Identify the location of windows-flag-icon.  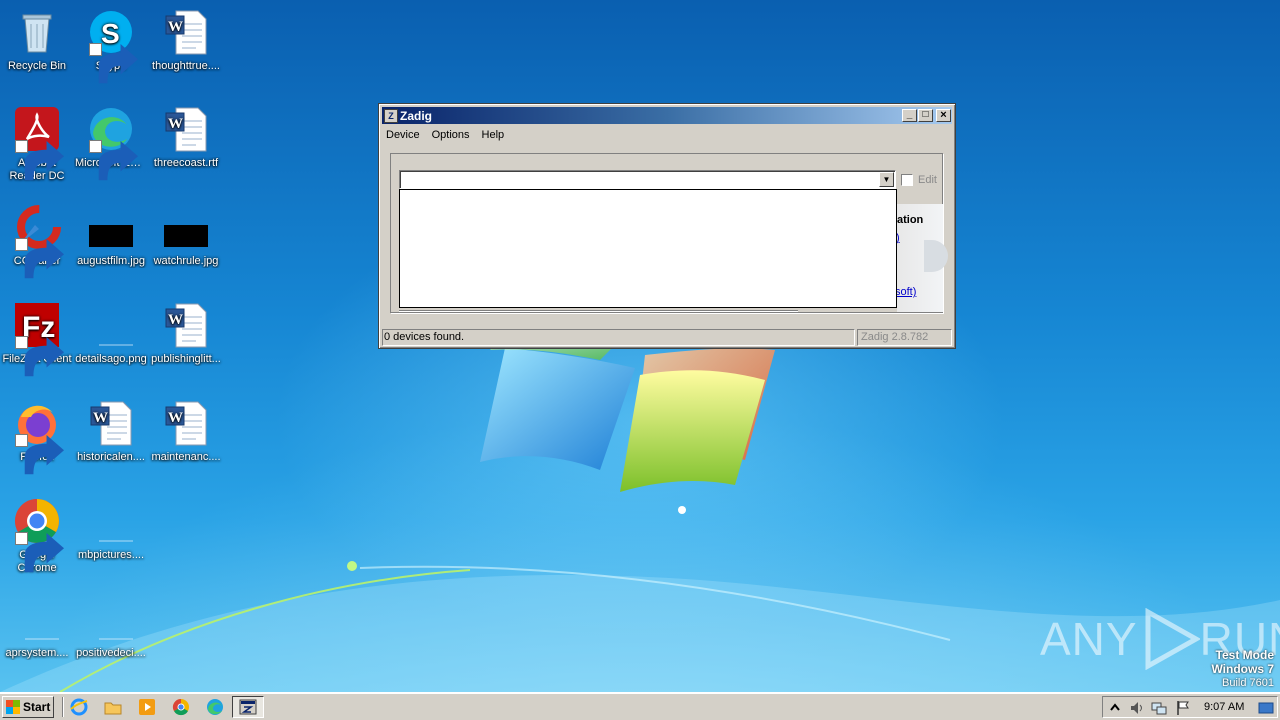
(13, 707).